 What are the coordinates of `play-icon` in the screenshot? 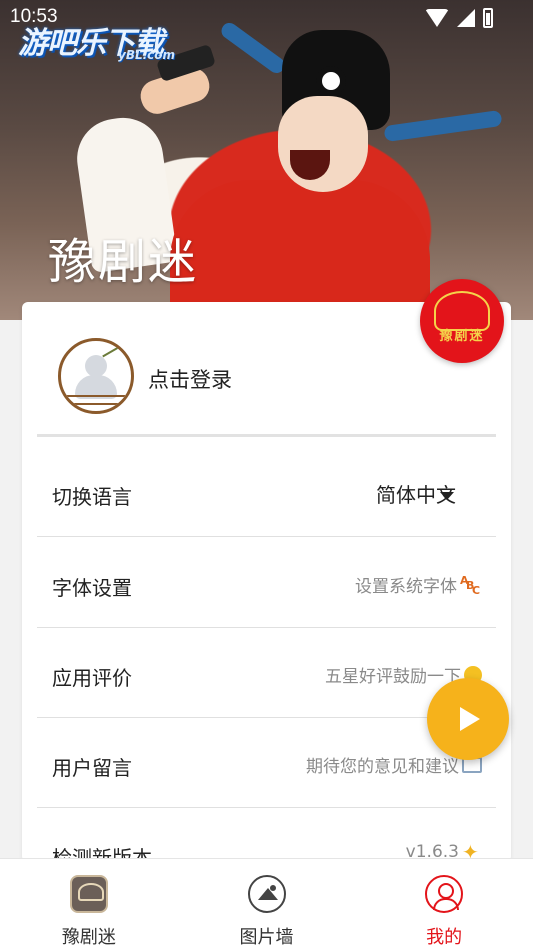 It's located at (470, 719).